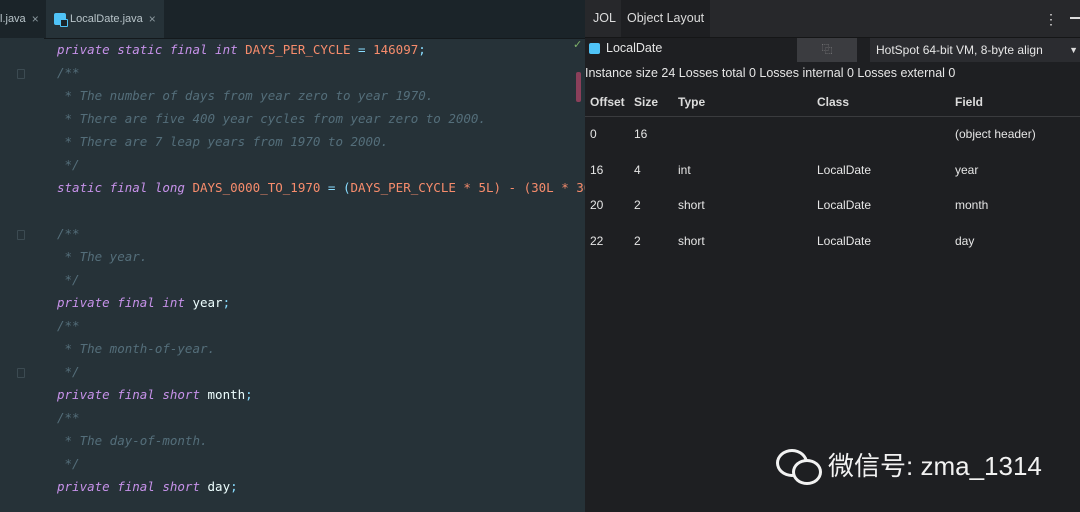 Image resolution: width=1080 pixels, height=512 pixels. Describe the element at coordinates (691, 102) in the screenshot. I see `column-type: Type` at that location.